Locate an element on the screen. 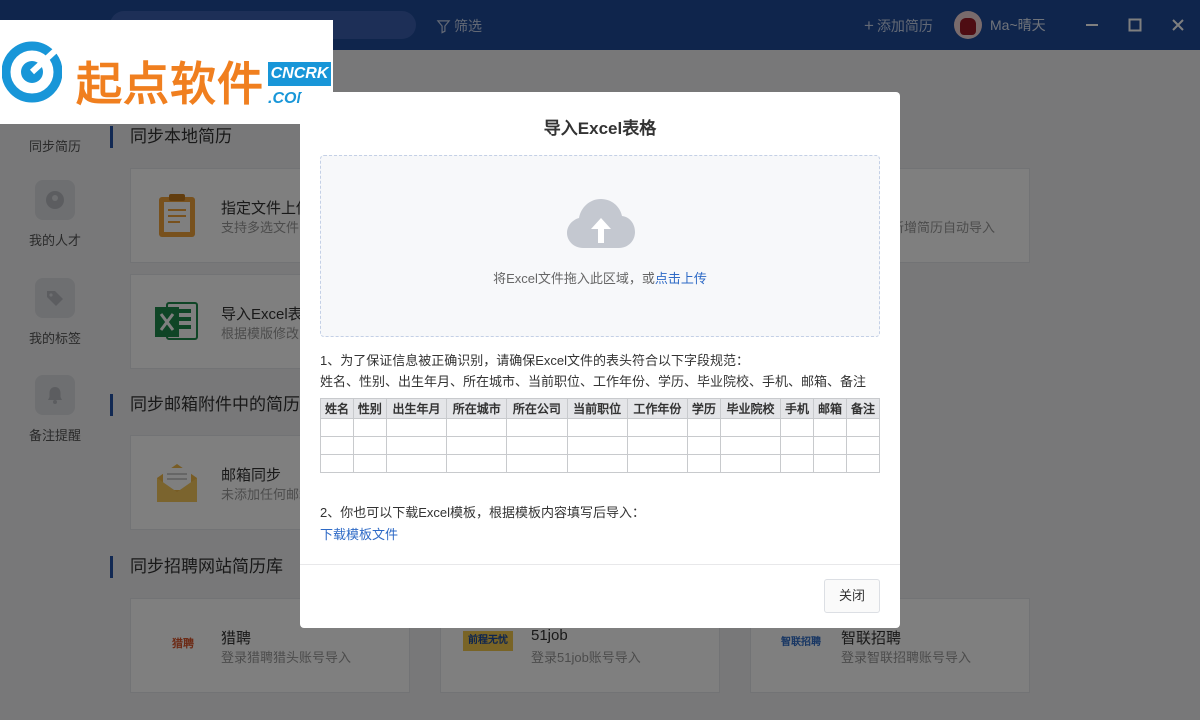  table-header-cell: 邮箱 is located at coordinates (830, 408).